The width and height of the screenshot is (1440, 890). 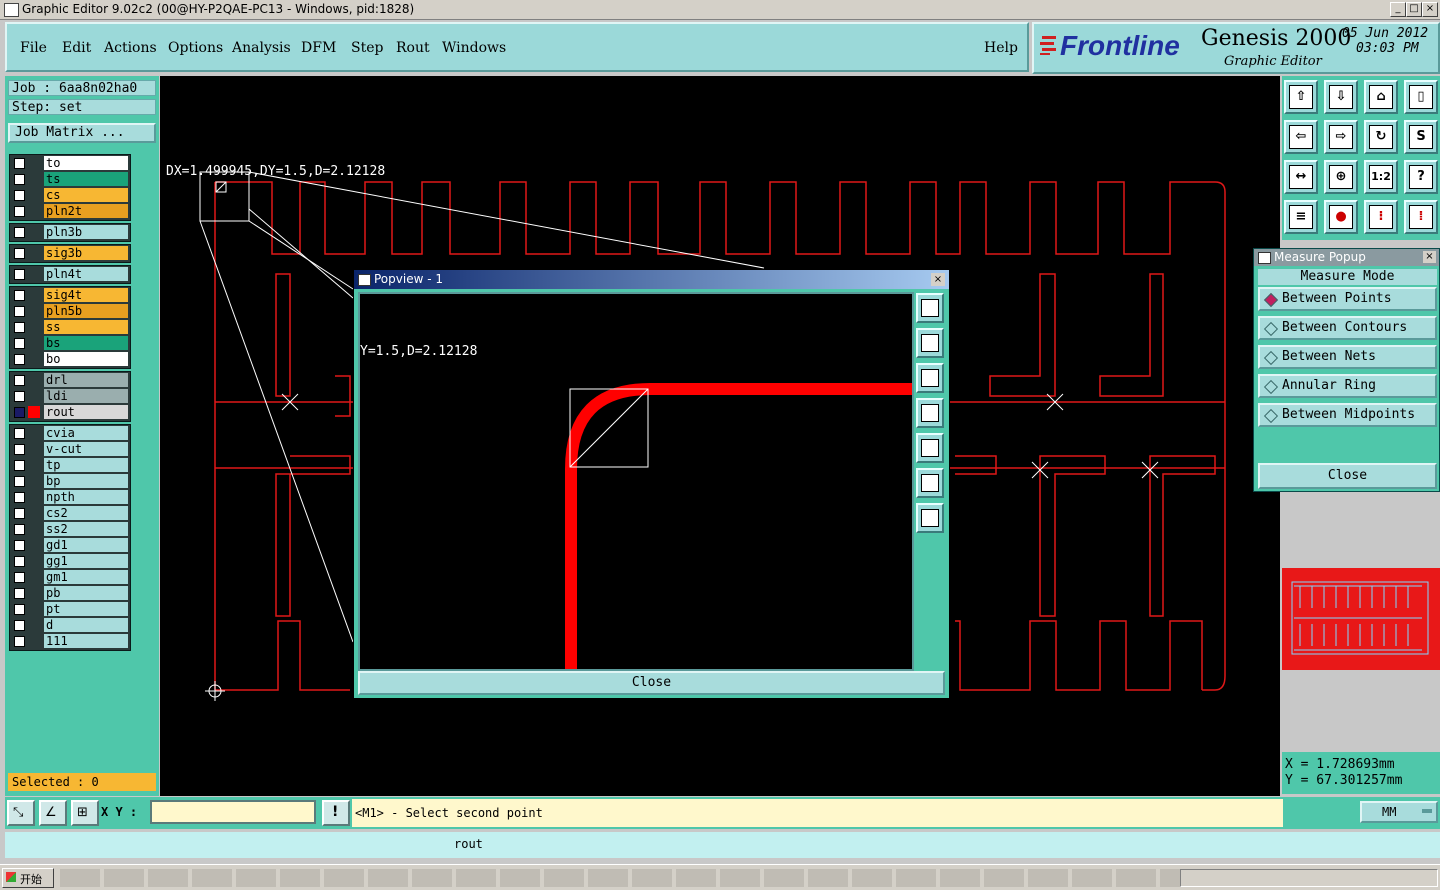 I want to click on measure-popup-close-icon: ×, so click(x=1429, y=257).